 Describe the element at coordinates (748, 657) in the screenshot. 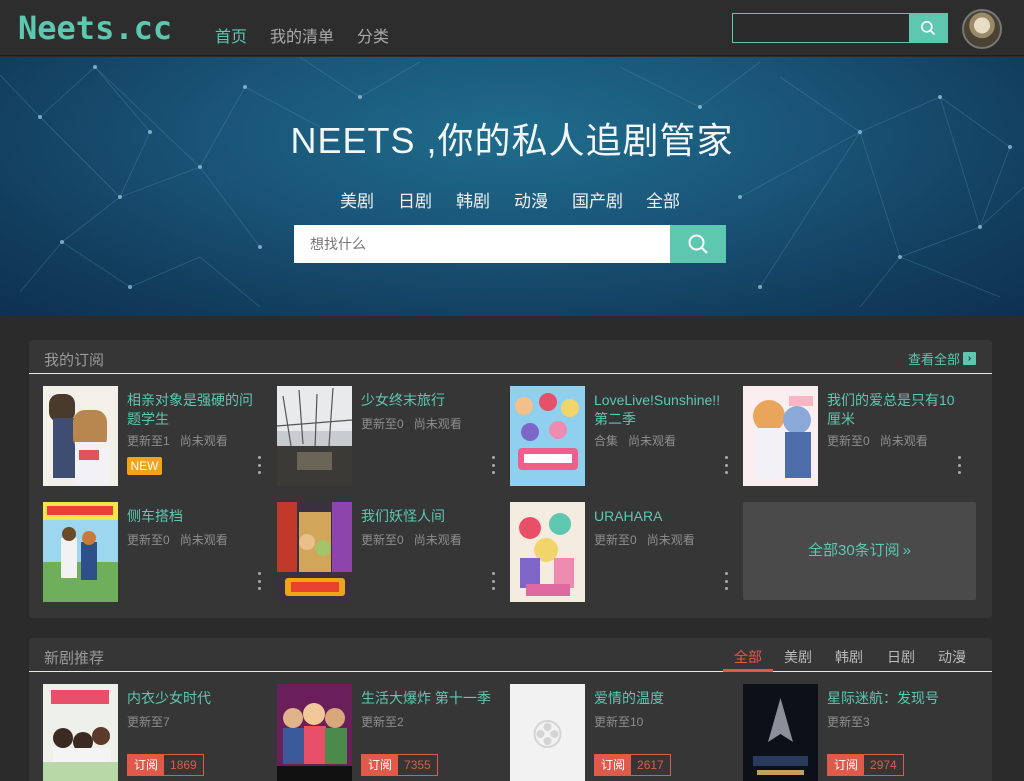

I see `tab-all: 全部` at that location.